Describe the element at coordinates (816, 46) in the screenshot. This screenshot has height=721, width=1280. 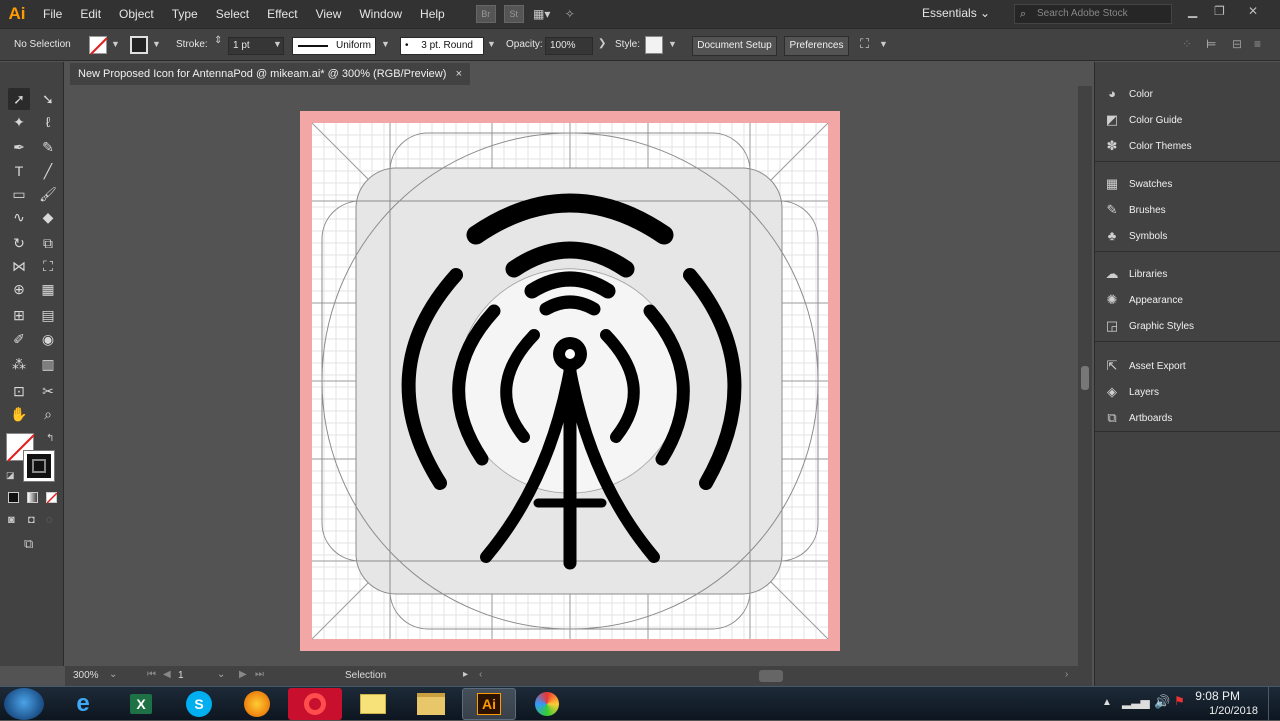
I see `preferences-button: Preferences` at that location.